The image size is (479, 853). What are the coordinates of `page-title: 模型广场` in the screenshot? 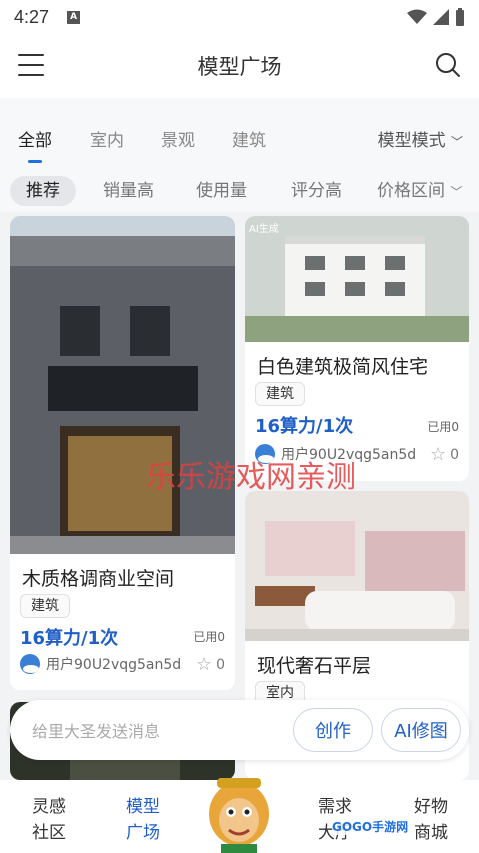 It's located at (239, 67).